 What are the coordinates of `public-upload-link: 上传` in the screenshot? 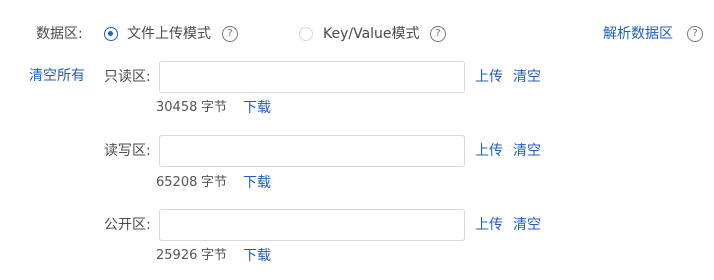 It's located at (489, 225).